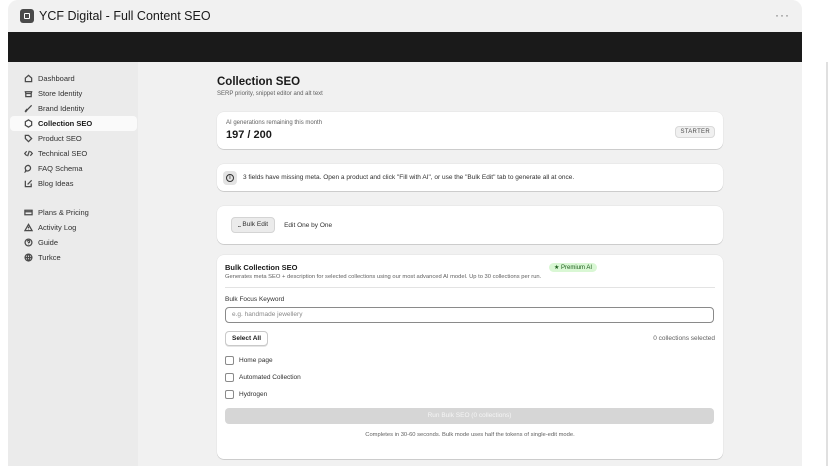 Image resolution: width=828 pixels, height=466 pixels. I want to click on premium-ai-badge: ★ Premium AI, so click(573, 267).